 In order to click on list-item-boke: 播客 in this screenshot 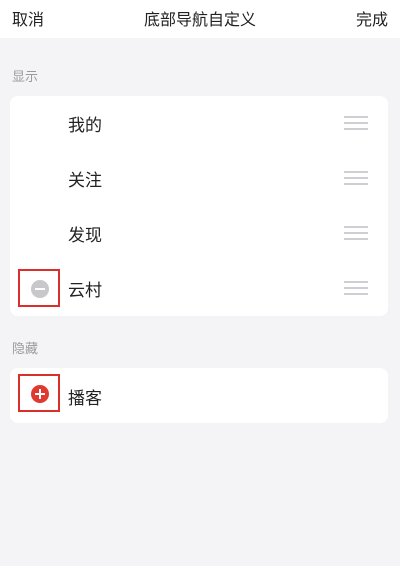, I will do `click(199, 395)`.